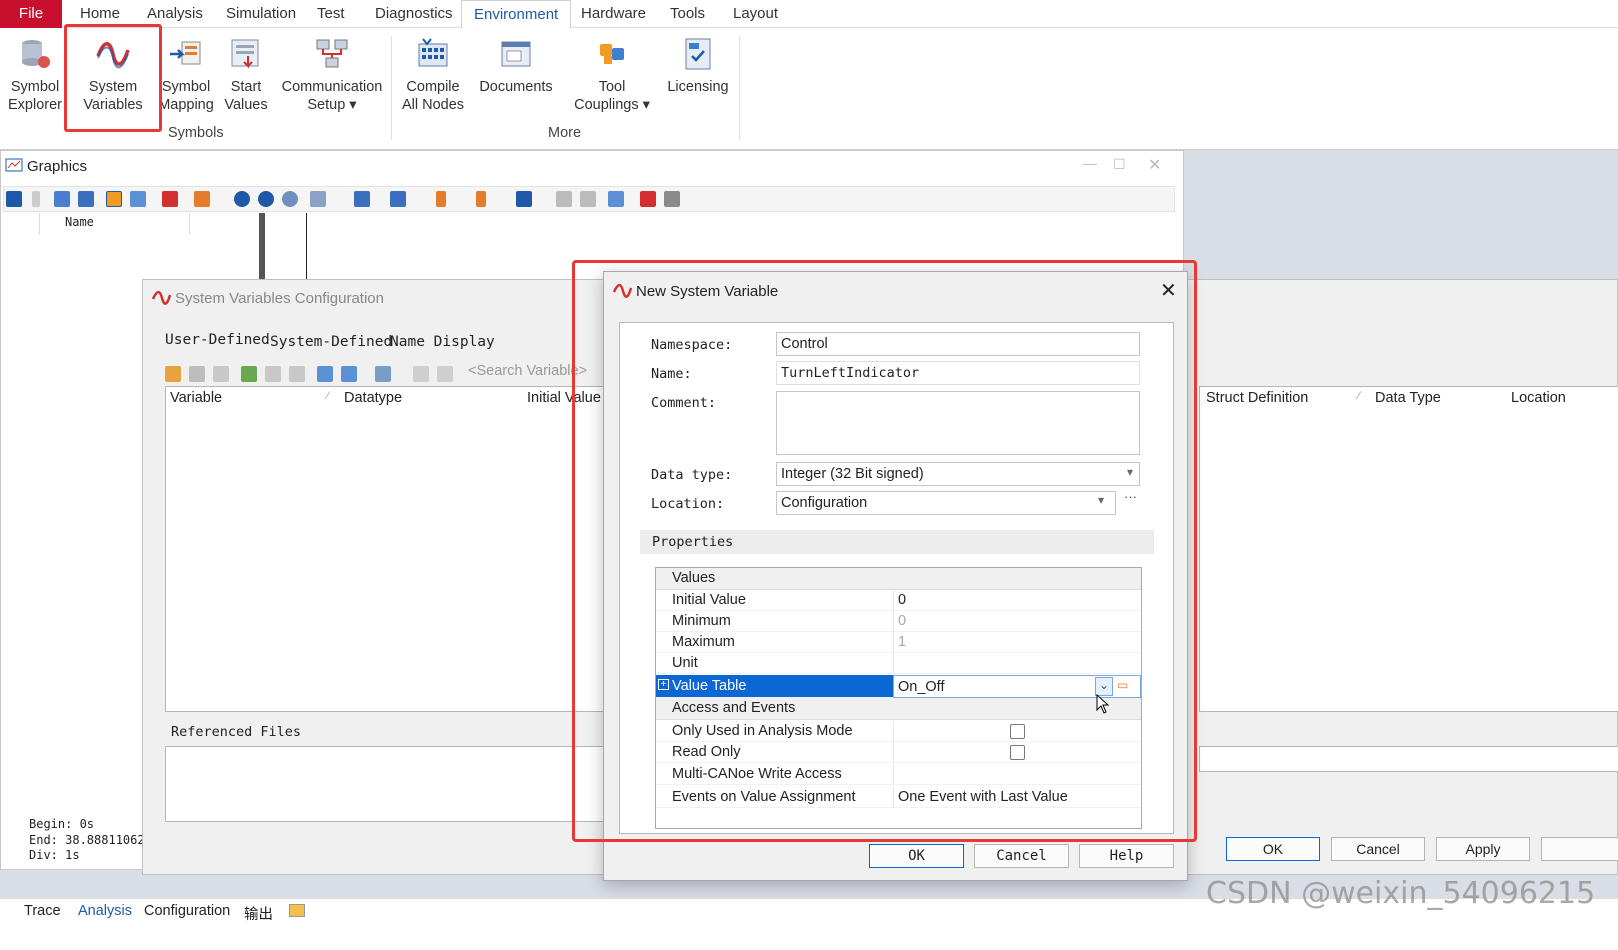 The image size is (1618, 950). What do you see at coordinates (809, 936) in the screenshot?
I see `bottom-strip` at bounding box center [809, 936].